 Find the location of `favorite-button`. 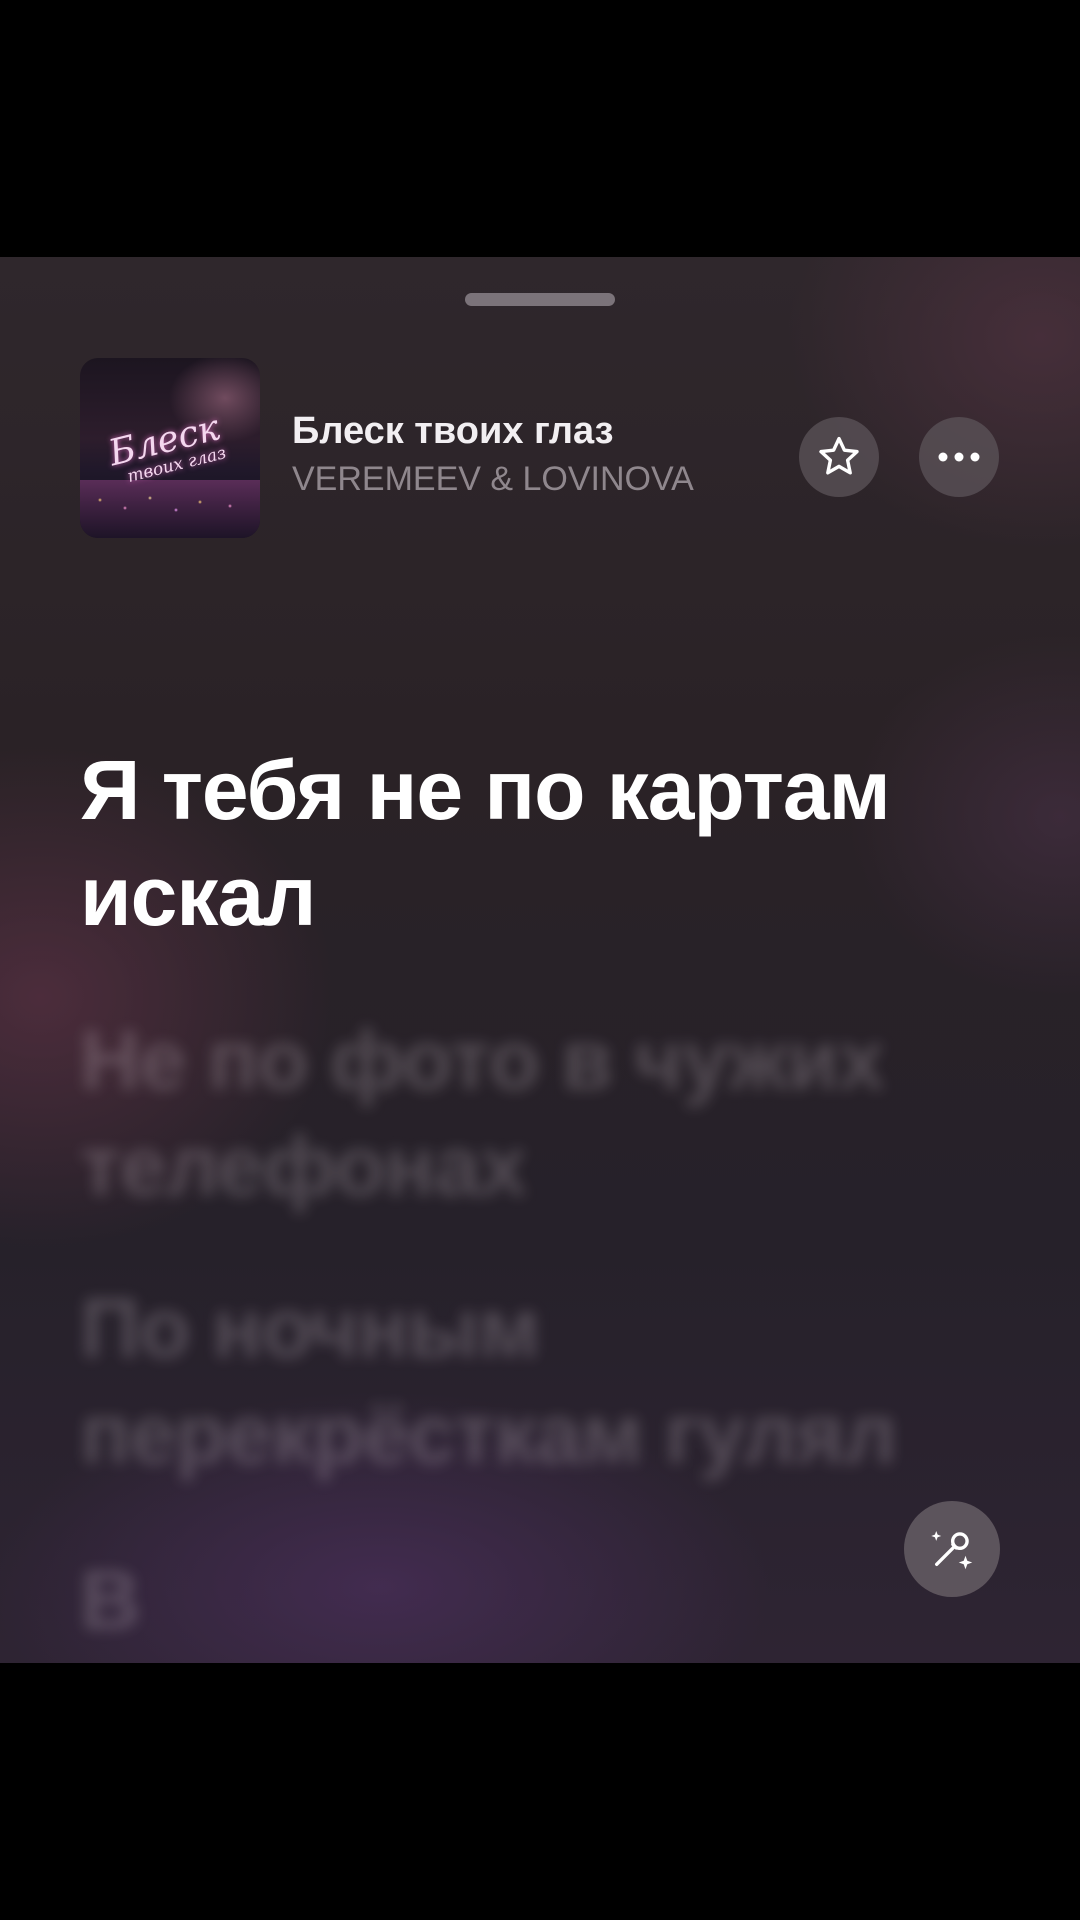

favorite-button is located at coordinates (839, 457).